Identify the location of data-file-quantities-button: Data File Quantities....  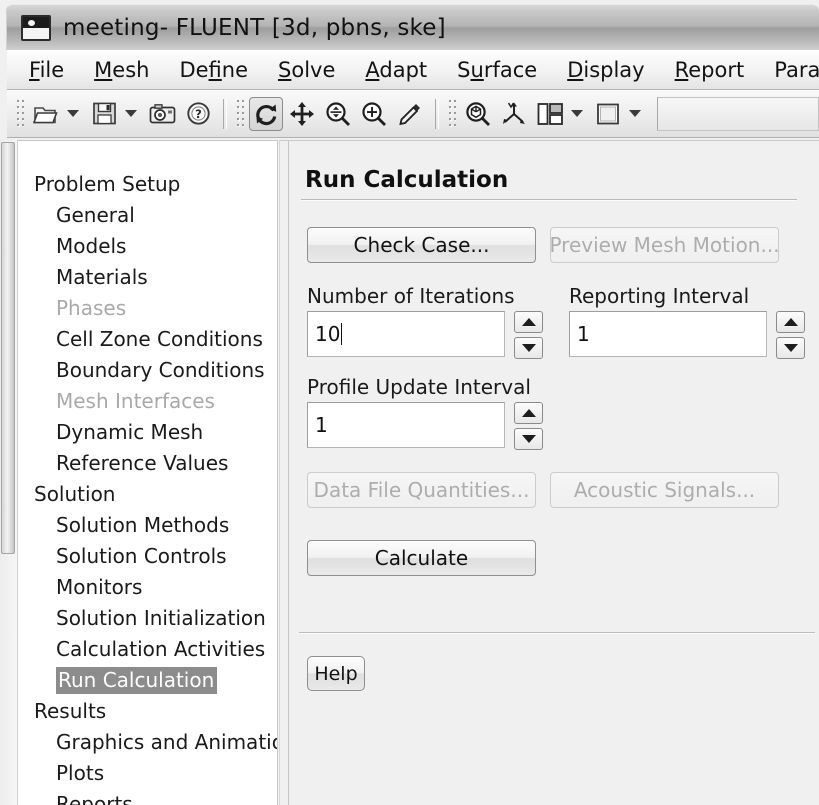
(421, 490).